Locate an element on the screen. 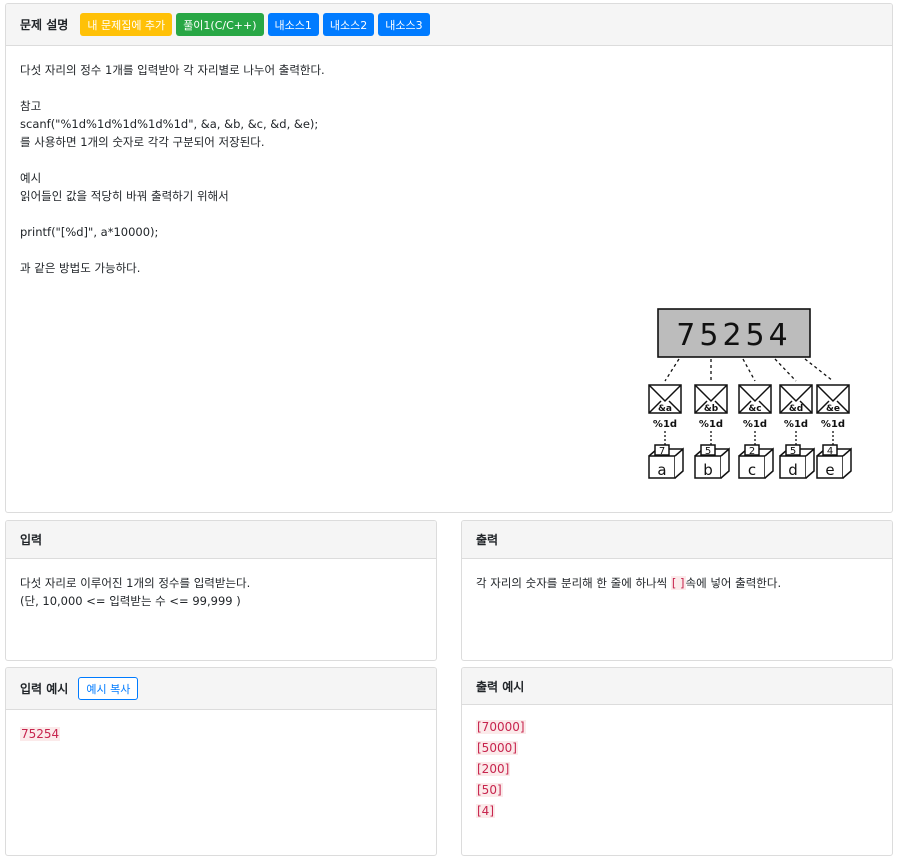 This screenshot has height=857, width=901. my-source-3-button: 내소스3 is located at coordinates (404, 24).